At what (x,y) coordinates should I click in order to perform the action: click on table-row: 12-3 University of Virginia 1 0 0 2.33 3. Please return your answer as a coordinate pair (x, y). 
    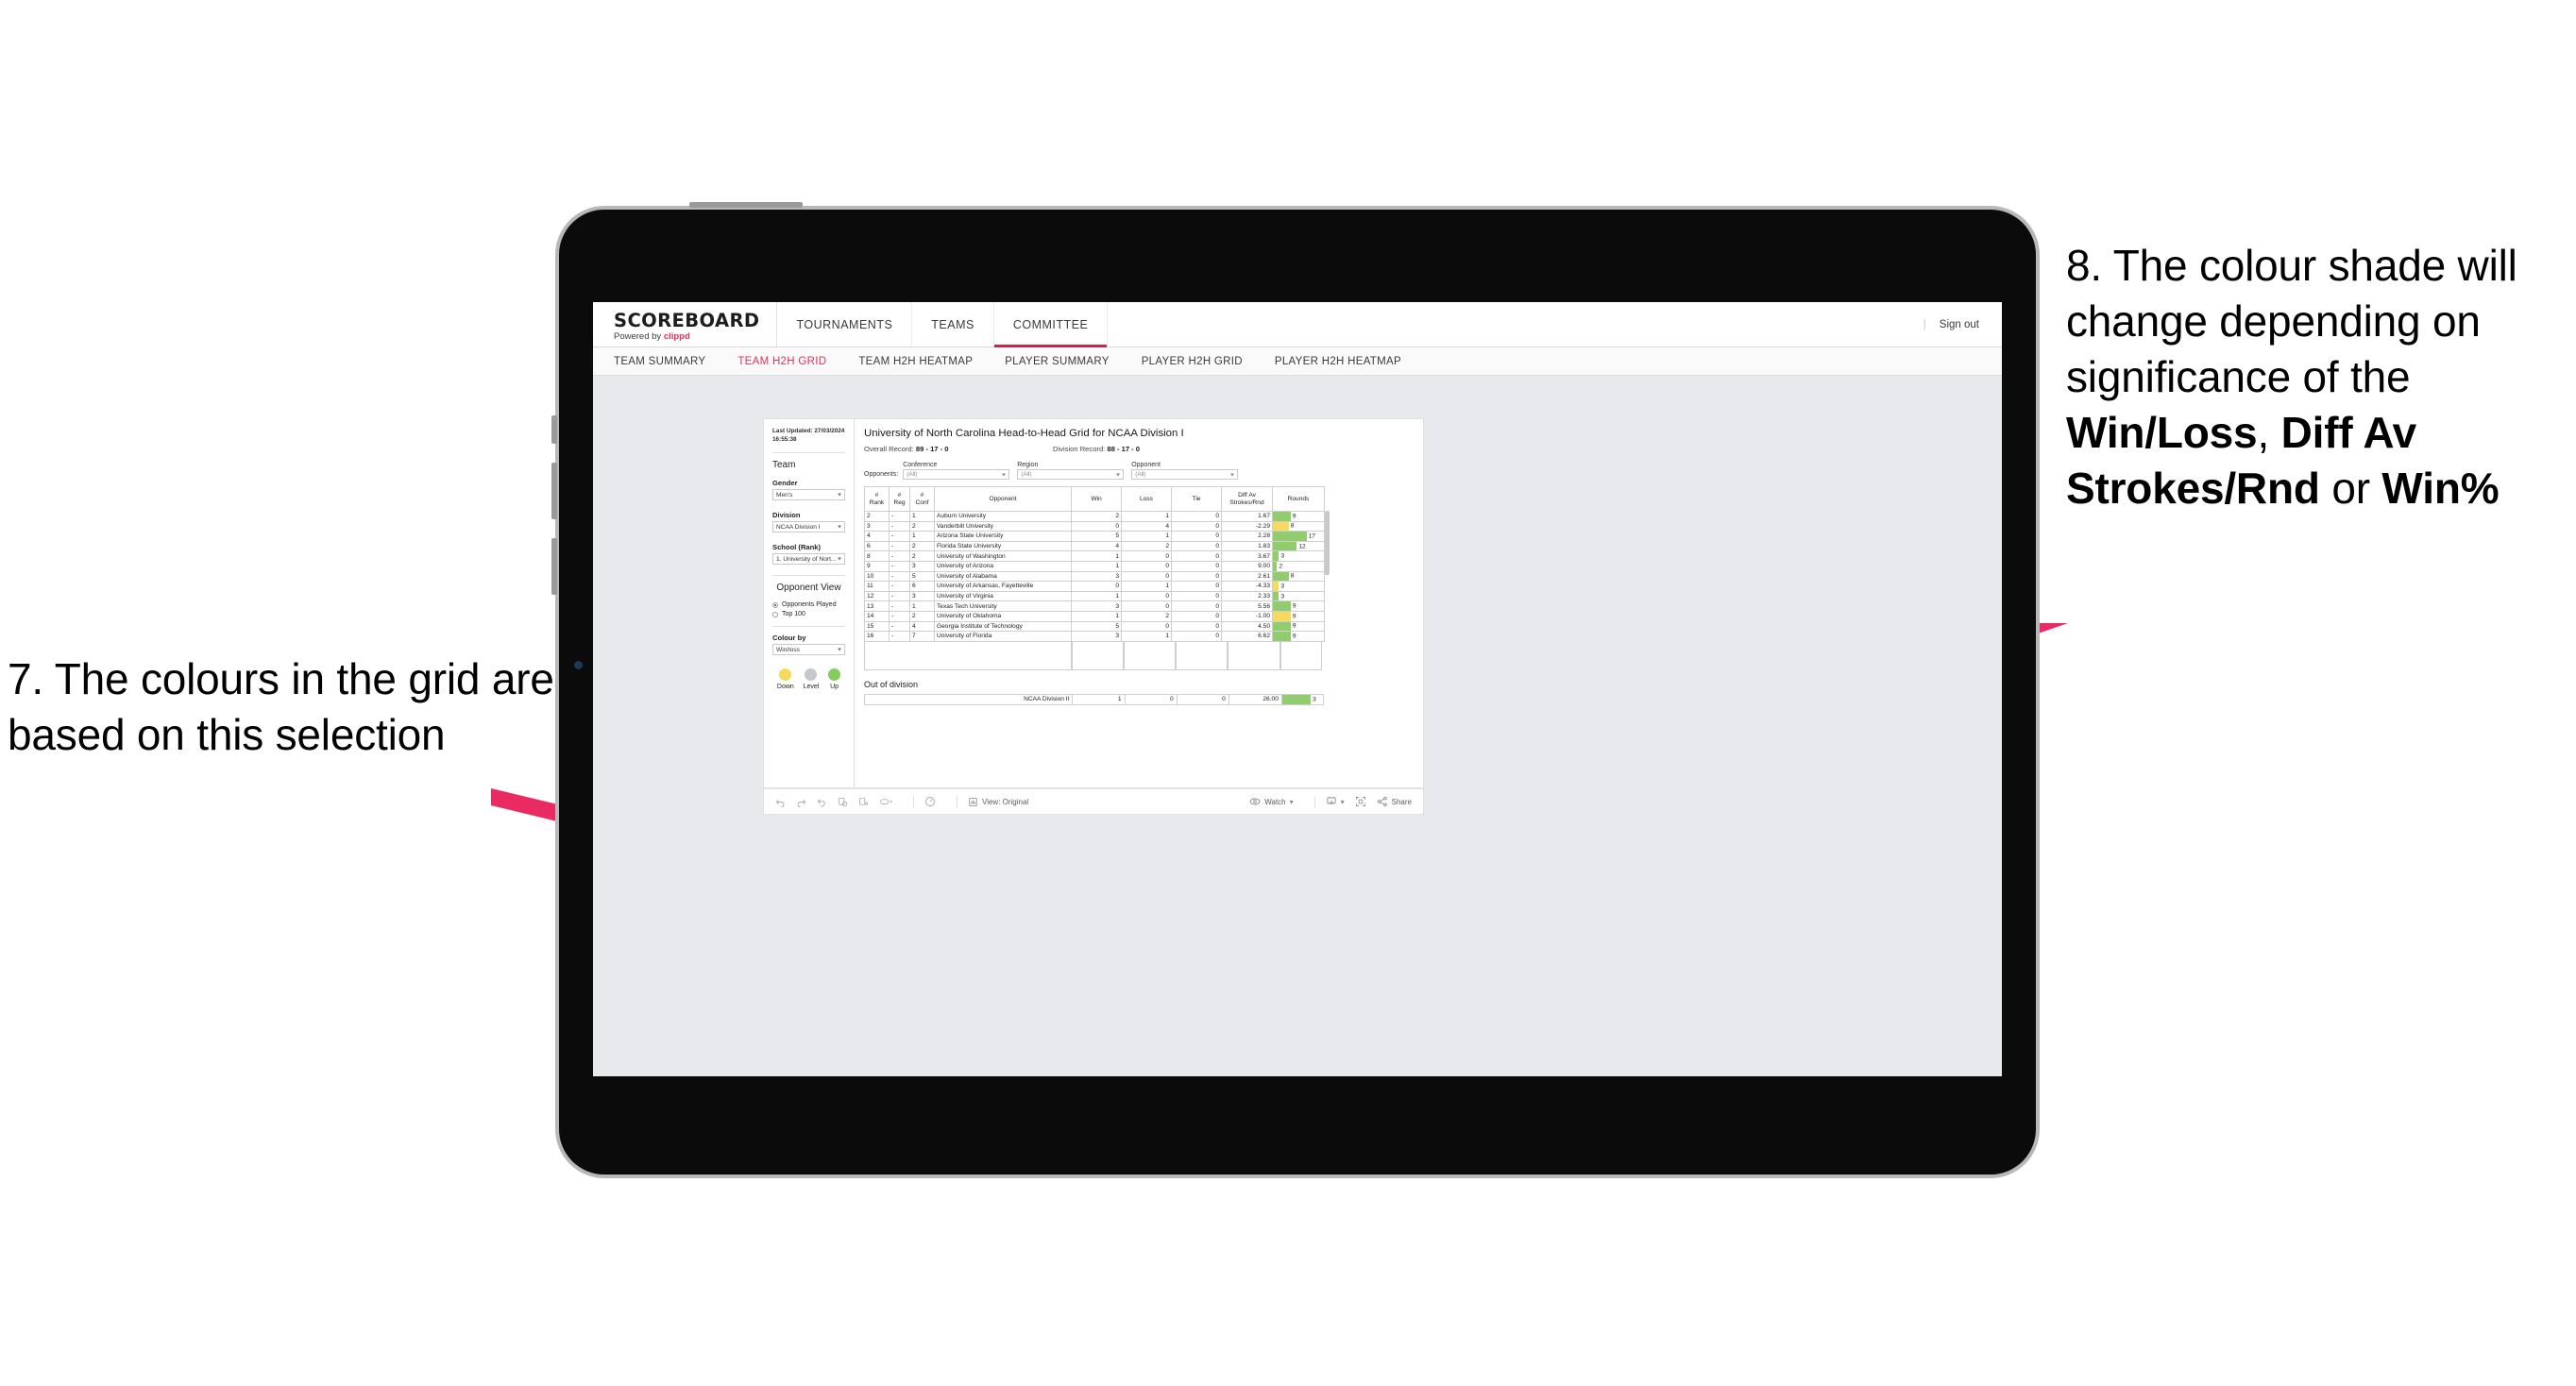
    Looking at the image, I should click on (1094, 596).